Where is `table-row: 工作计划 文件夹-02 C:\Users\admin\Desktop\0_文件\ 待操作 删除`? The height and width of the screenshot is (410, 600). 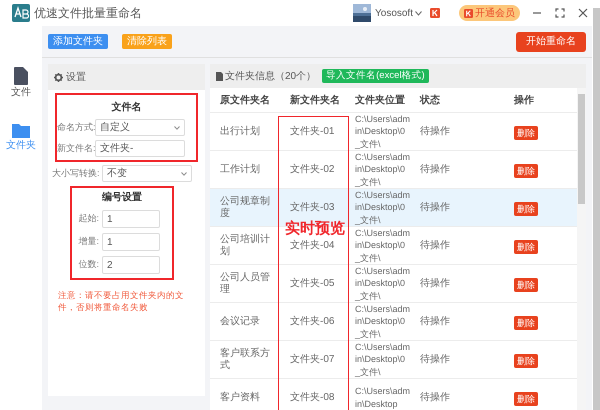
table-row: 工作计划 文件夹-02 C:\Users\admin\Desktop\0_文件\ 待操作 删除 is located at coordinates (393, 169).